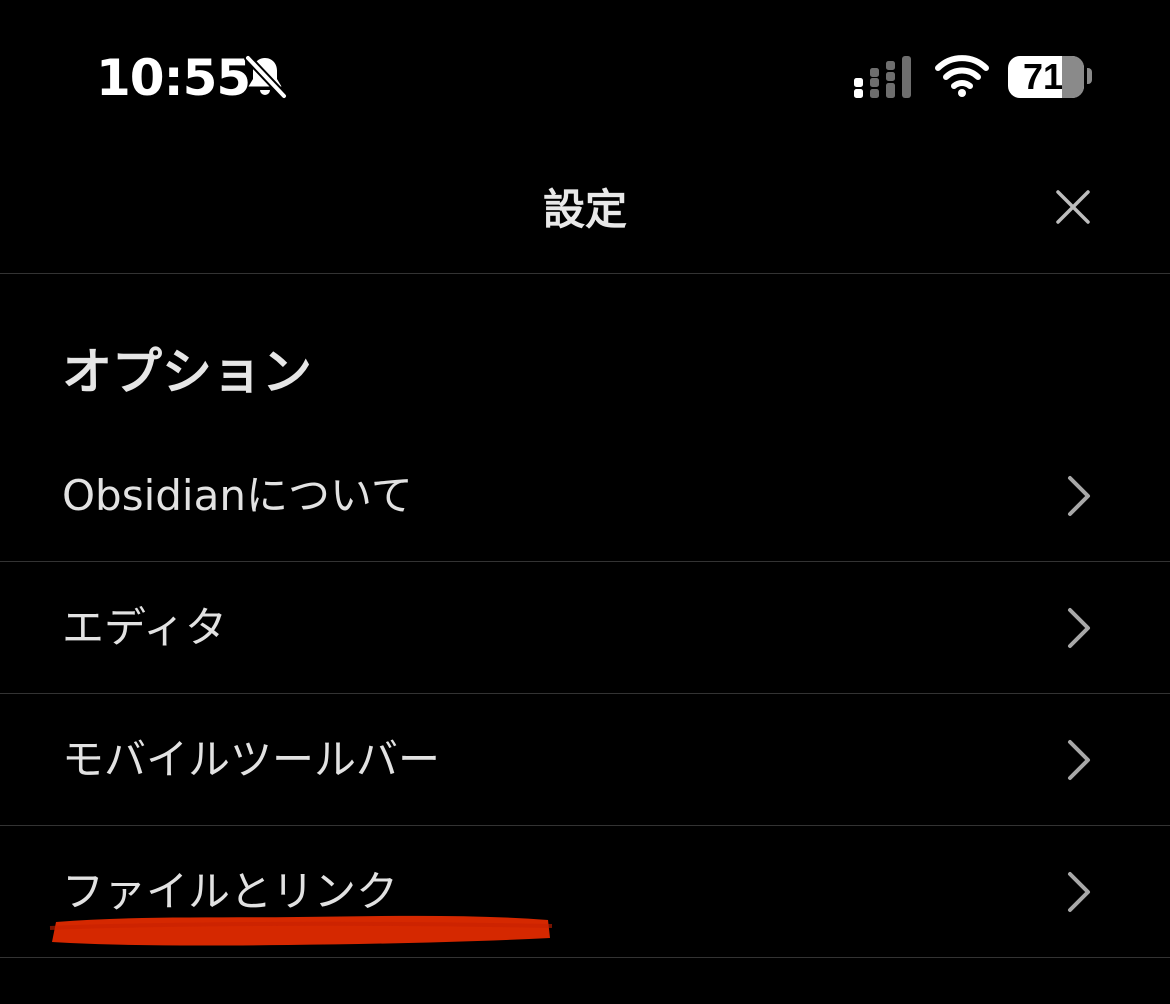  Describe the element at coordinates (237, 495) in the screenshot. I see `settings-item-label: Obsidianについて` at that location.